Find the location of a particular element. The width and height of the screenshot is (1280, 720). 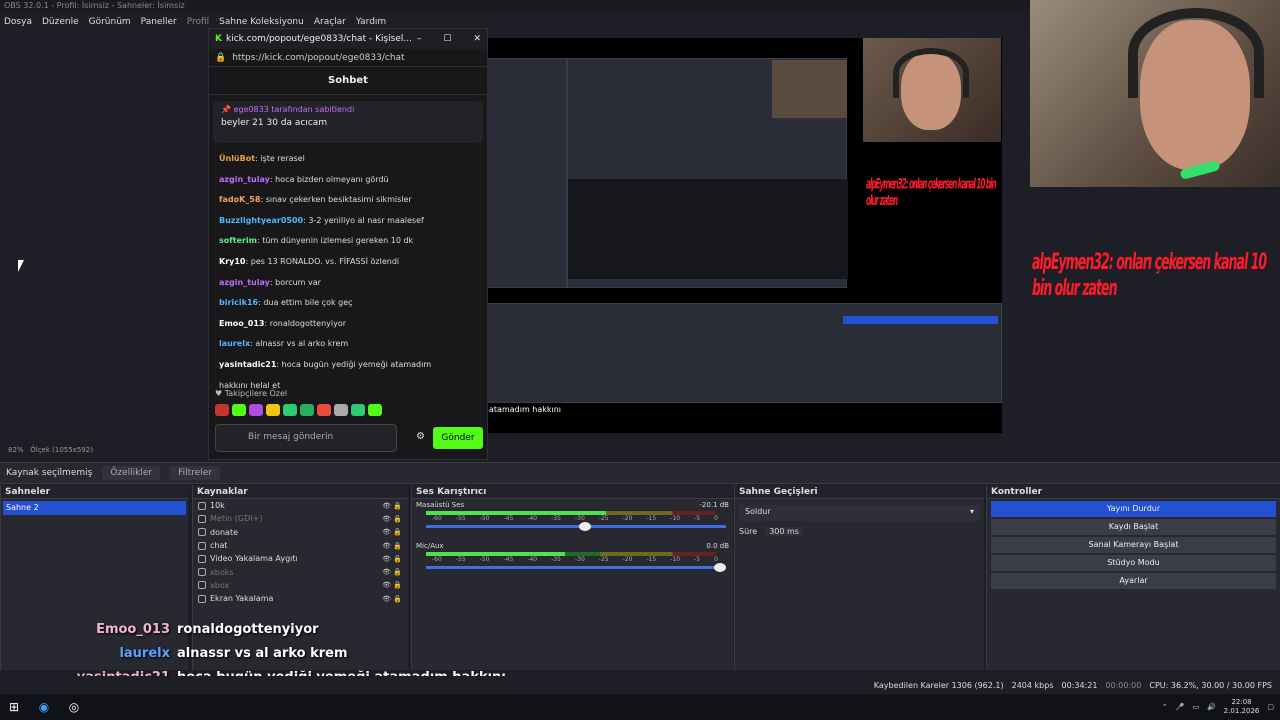

chat-username: fadoK_58 is located at coordinates (239, 199).